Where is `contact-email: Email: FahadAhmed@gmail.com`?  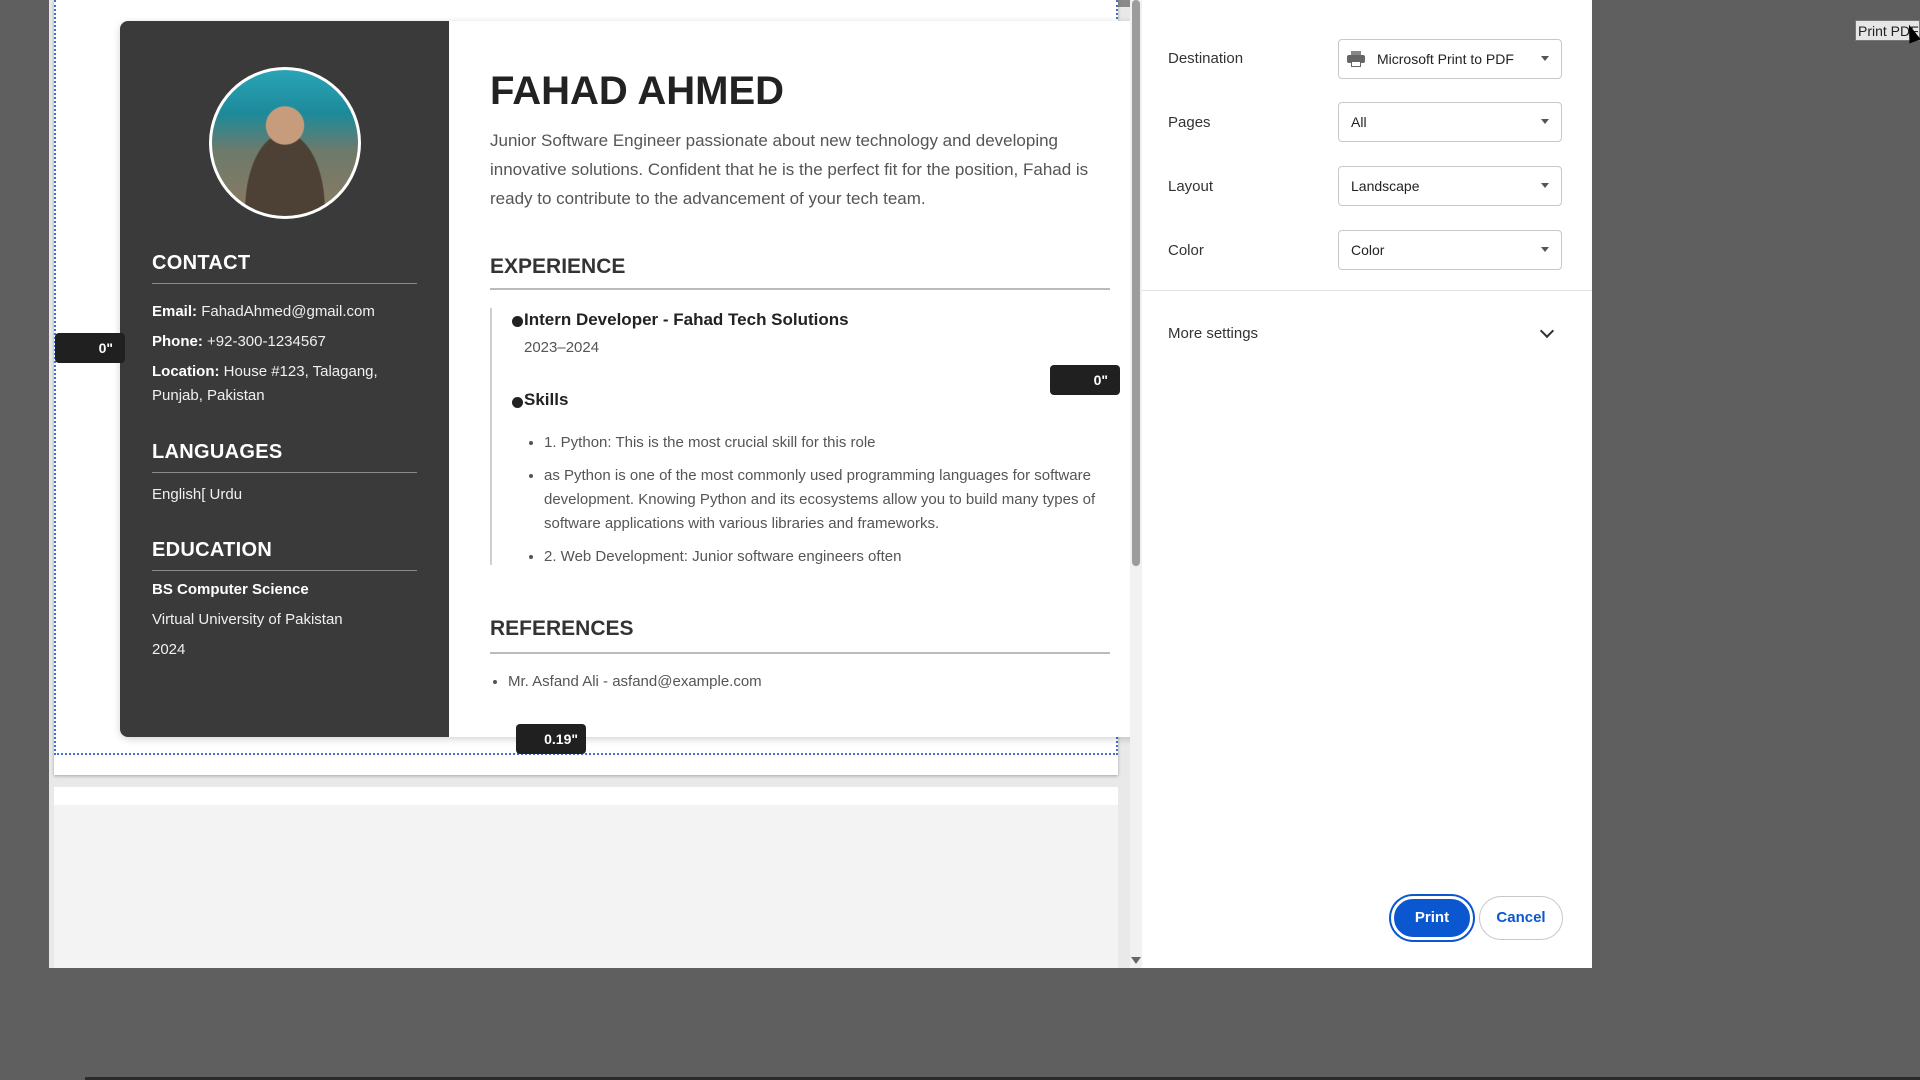
contact-email: Email: FahadAhmed@gmail.com is located at coordinates (287, 312).